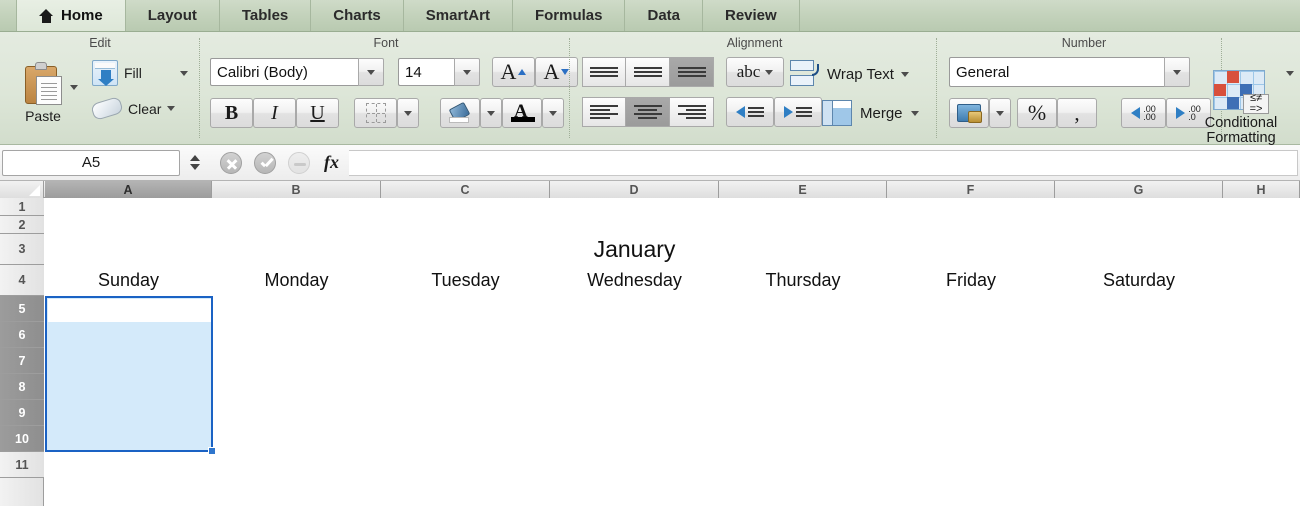 The width and height of the screenshot is (1300, 506). I want to click on merge-chevron-down-icon, so click(914, 113).